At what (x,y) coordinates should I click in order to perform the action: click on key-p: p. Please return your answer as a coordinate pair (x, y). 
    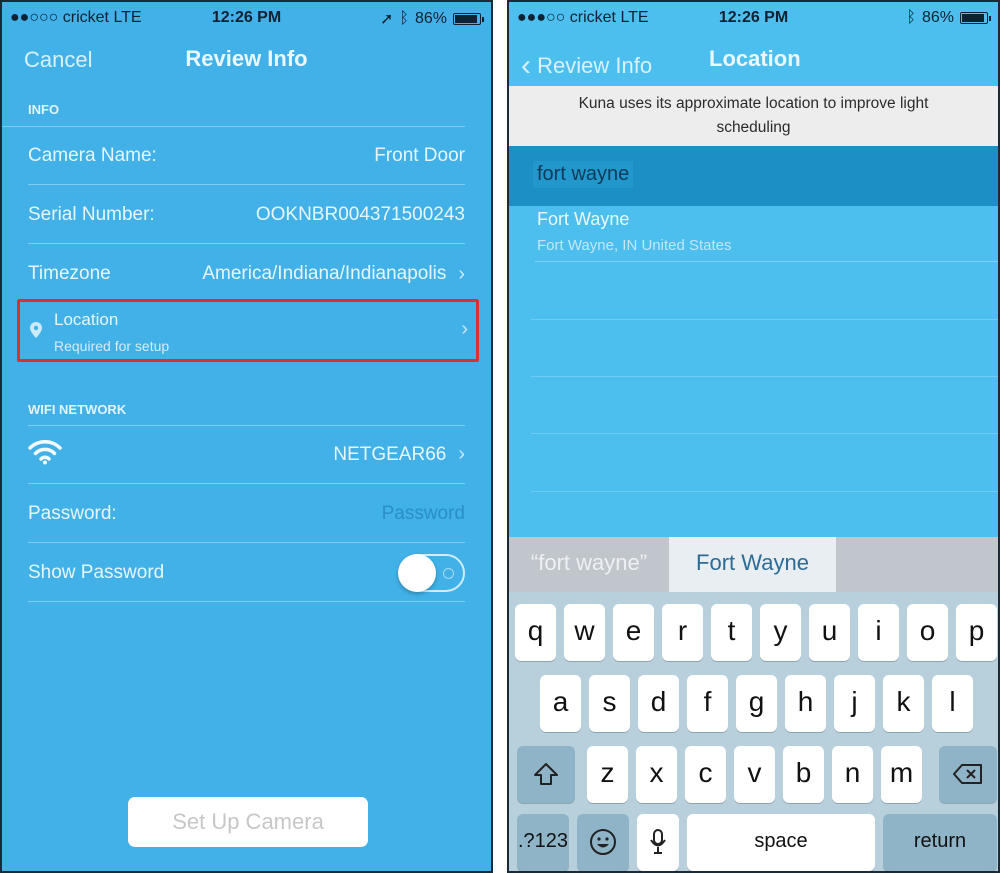
    Looking at the image, I should click on (976, 632).